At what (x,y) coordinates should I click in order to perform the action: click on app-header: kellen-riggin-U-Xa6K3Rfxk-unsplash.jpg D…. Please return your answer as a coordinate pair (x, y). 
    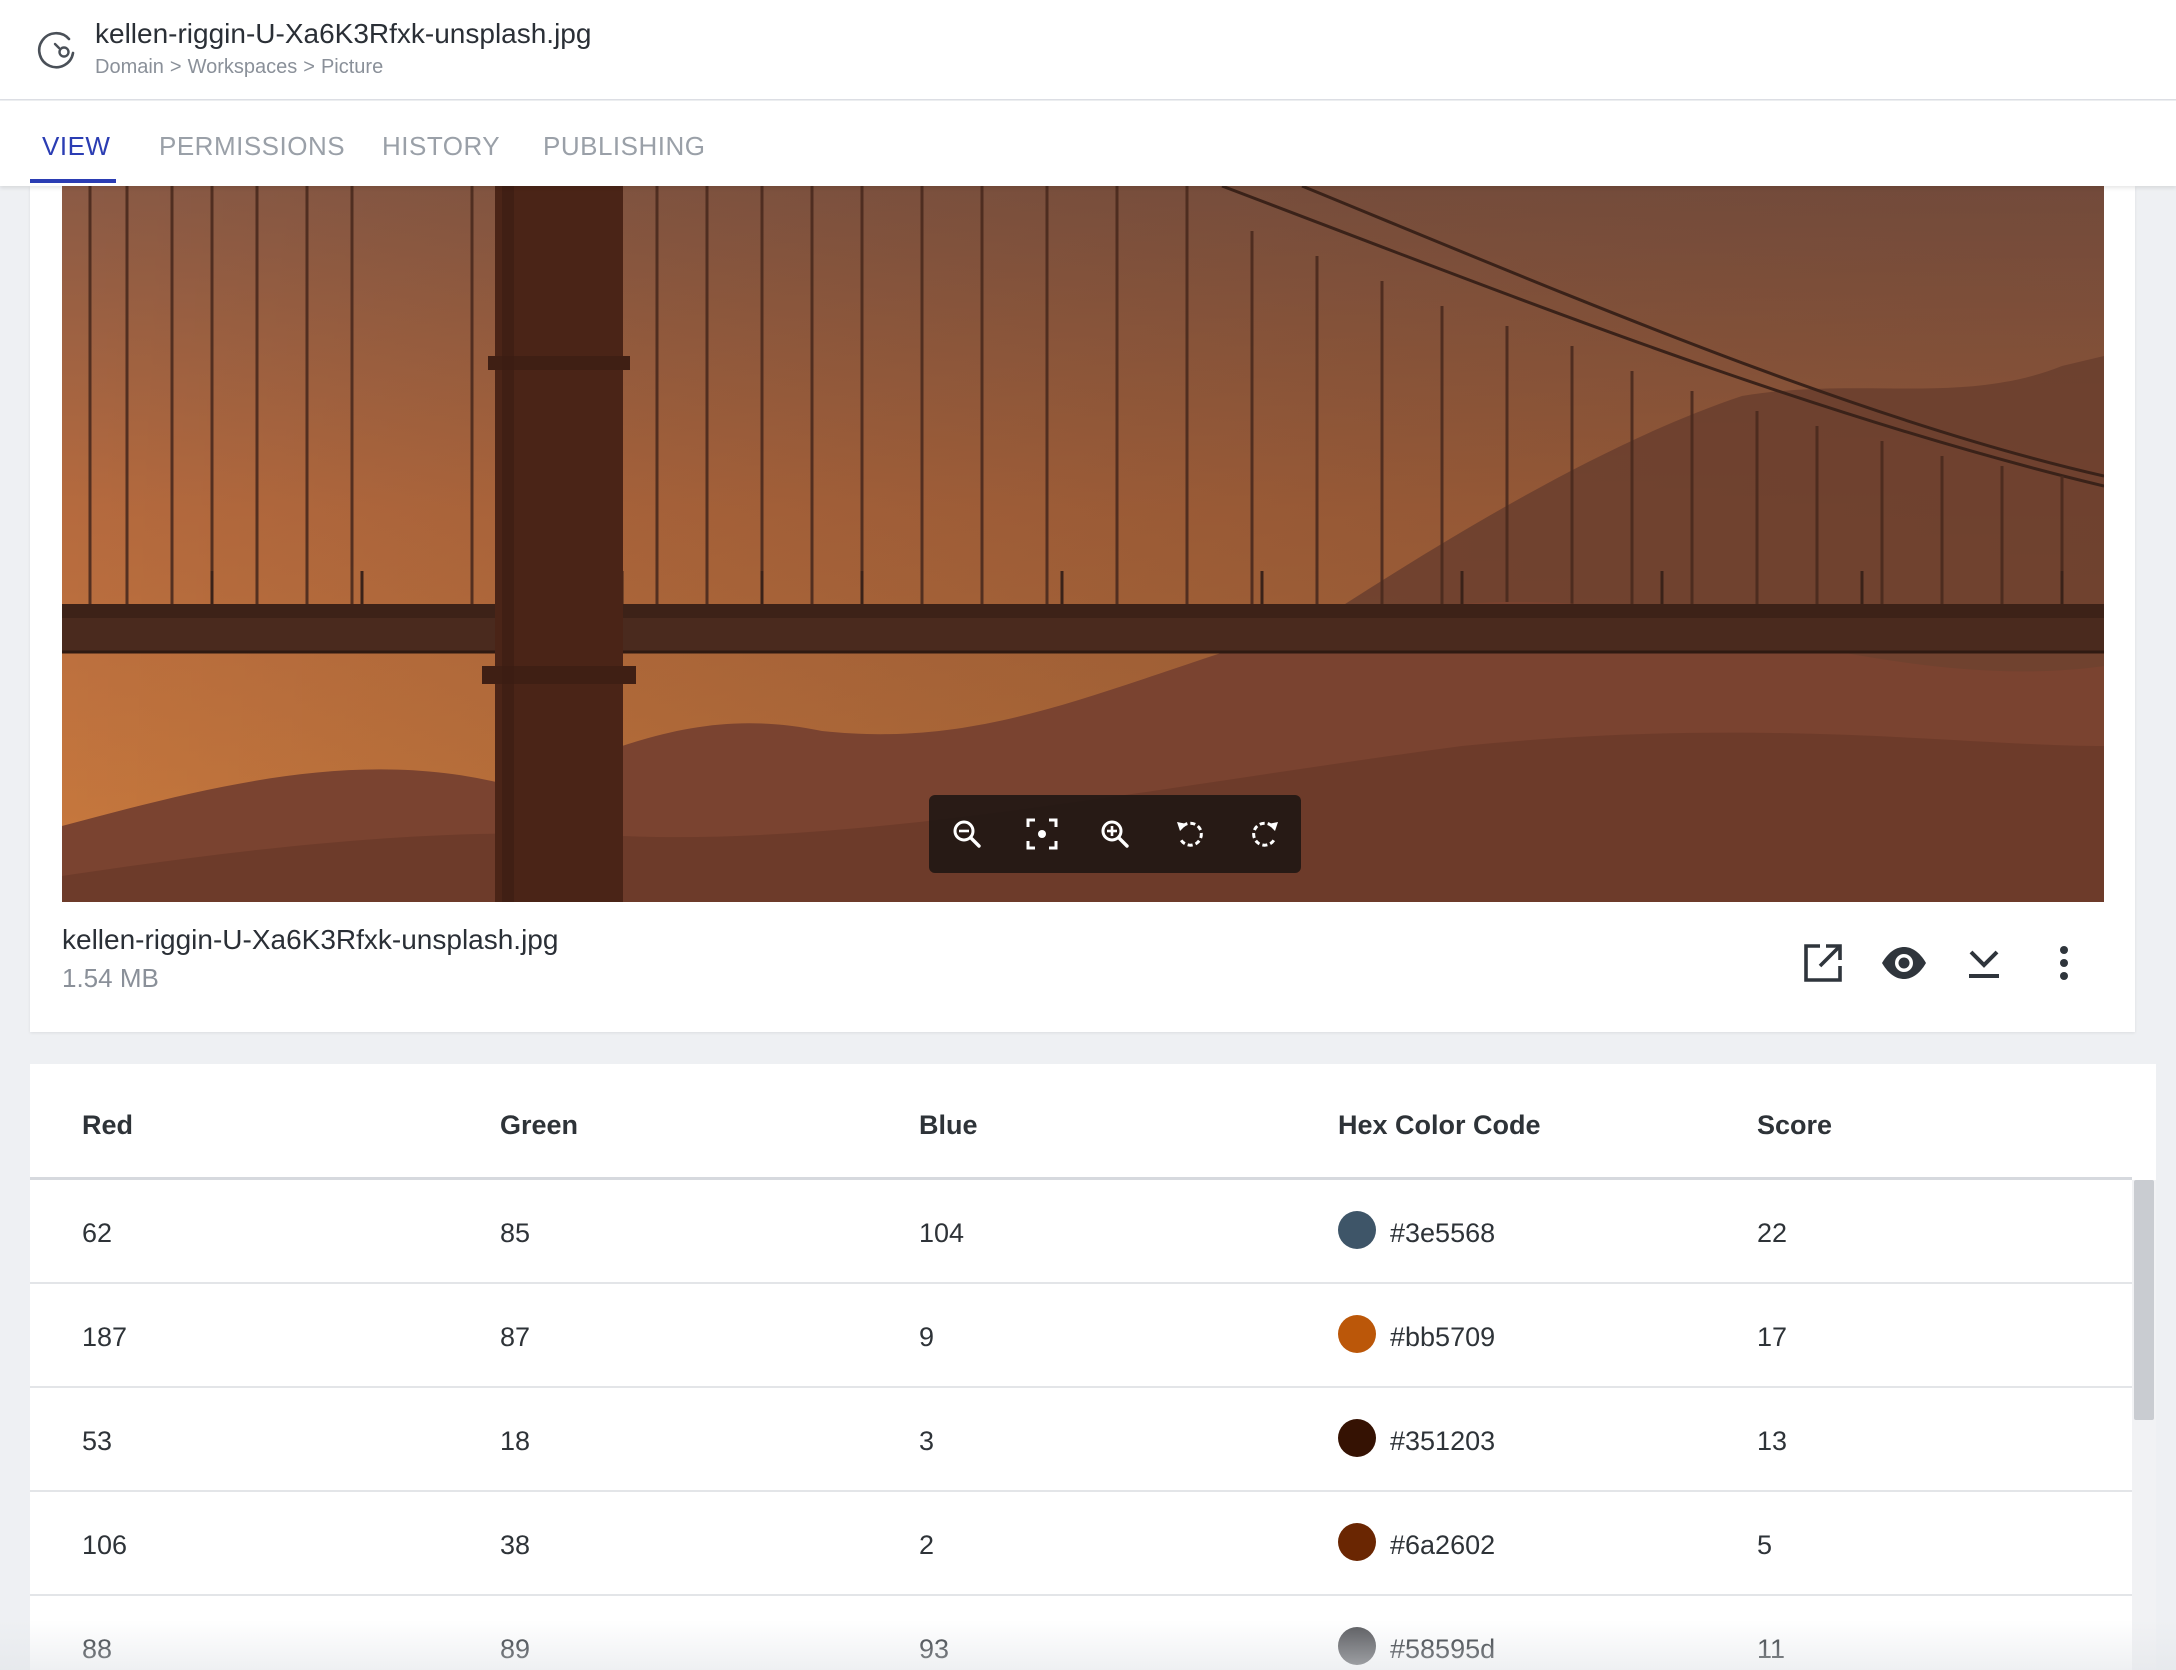
    Looking at the image, I should click on (1088, 50).